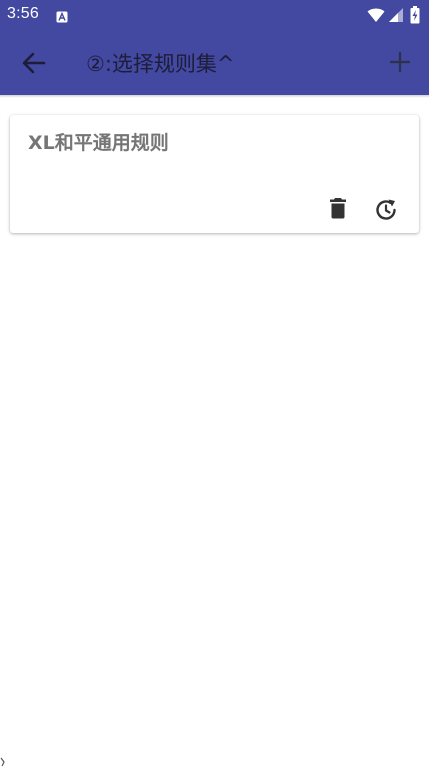 This screenshot has height=771, width=429. I want to click on back-button, so click(34, 63).